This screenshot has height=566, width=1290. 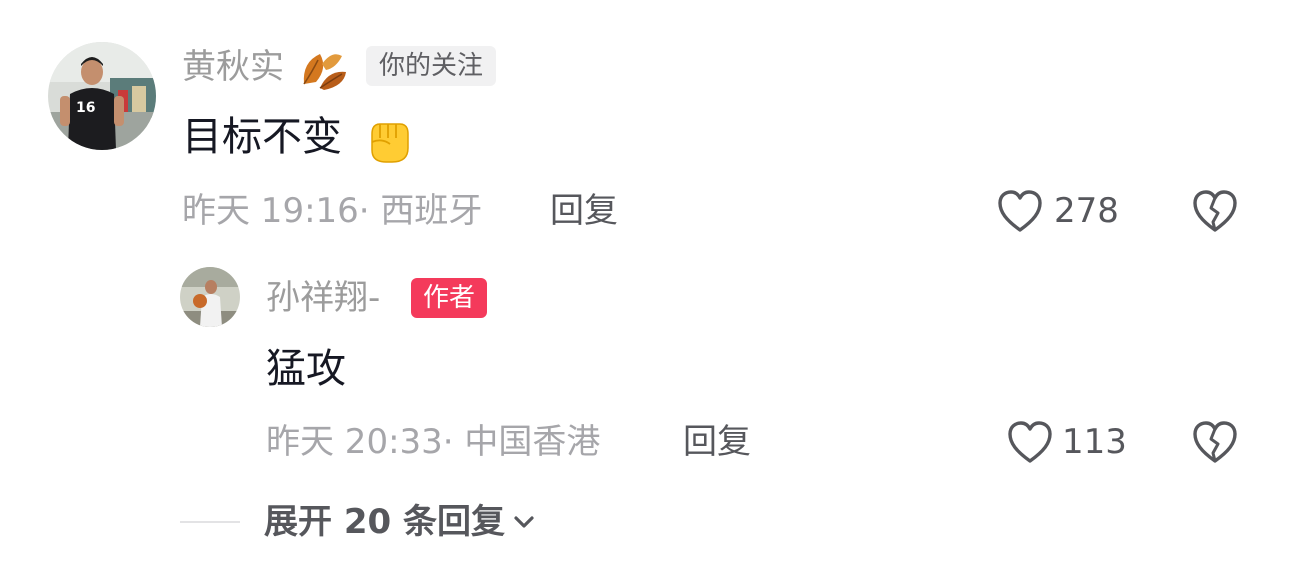 What do you see at coordinates (85, 108) in the screenshot?
I see `avatar-jersey-number: 16` at bounding box center [85, 108].